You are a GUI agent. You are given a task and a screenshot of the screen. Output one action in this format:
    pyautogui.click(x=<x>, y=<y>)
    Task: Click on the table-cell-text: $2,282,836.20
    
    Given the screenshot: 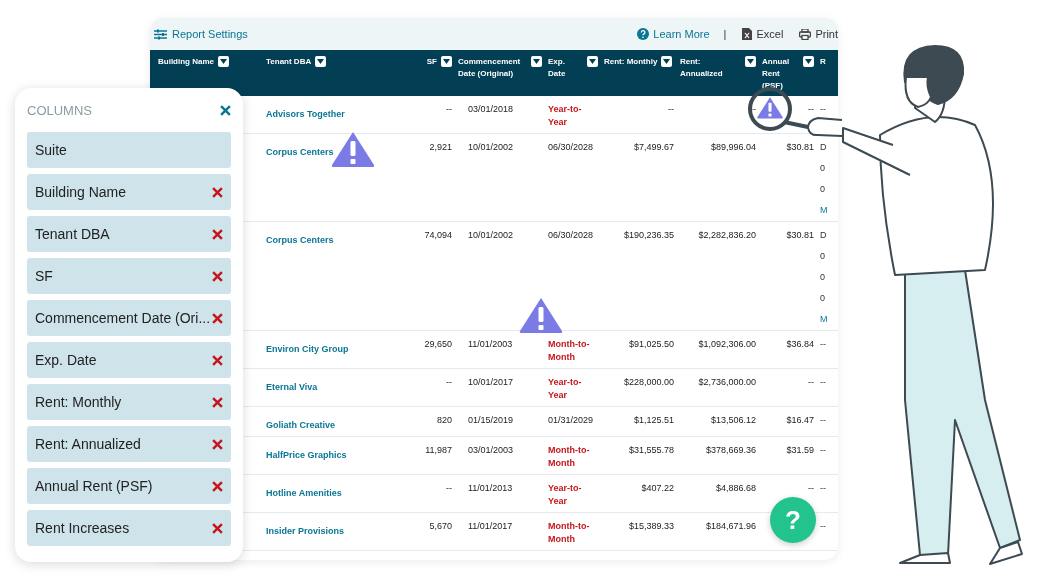 What is the action you would take?
    pyautogui.click(x=727, y=235)
    